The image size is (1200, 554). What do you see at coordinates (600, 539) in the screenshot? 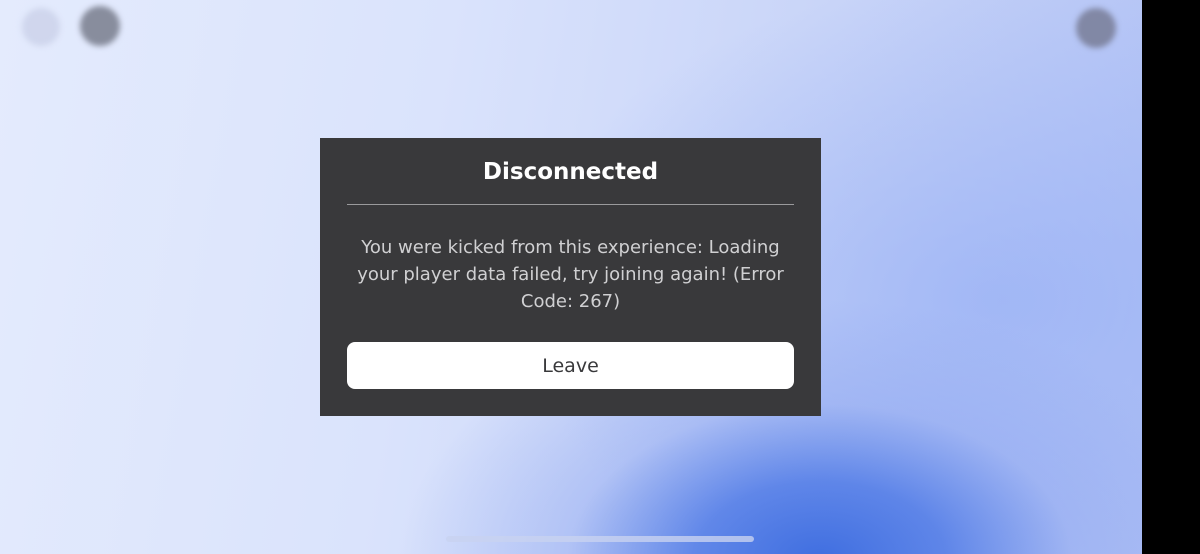
I see `home-indicator` at bounding box center [600, 539].